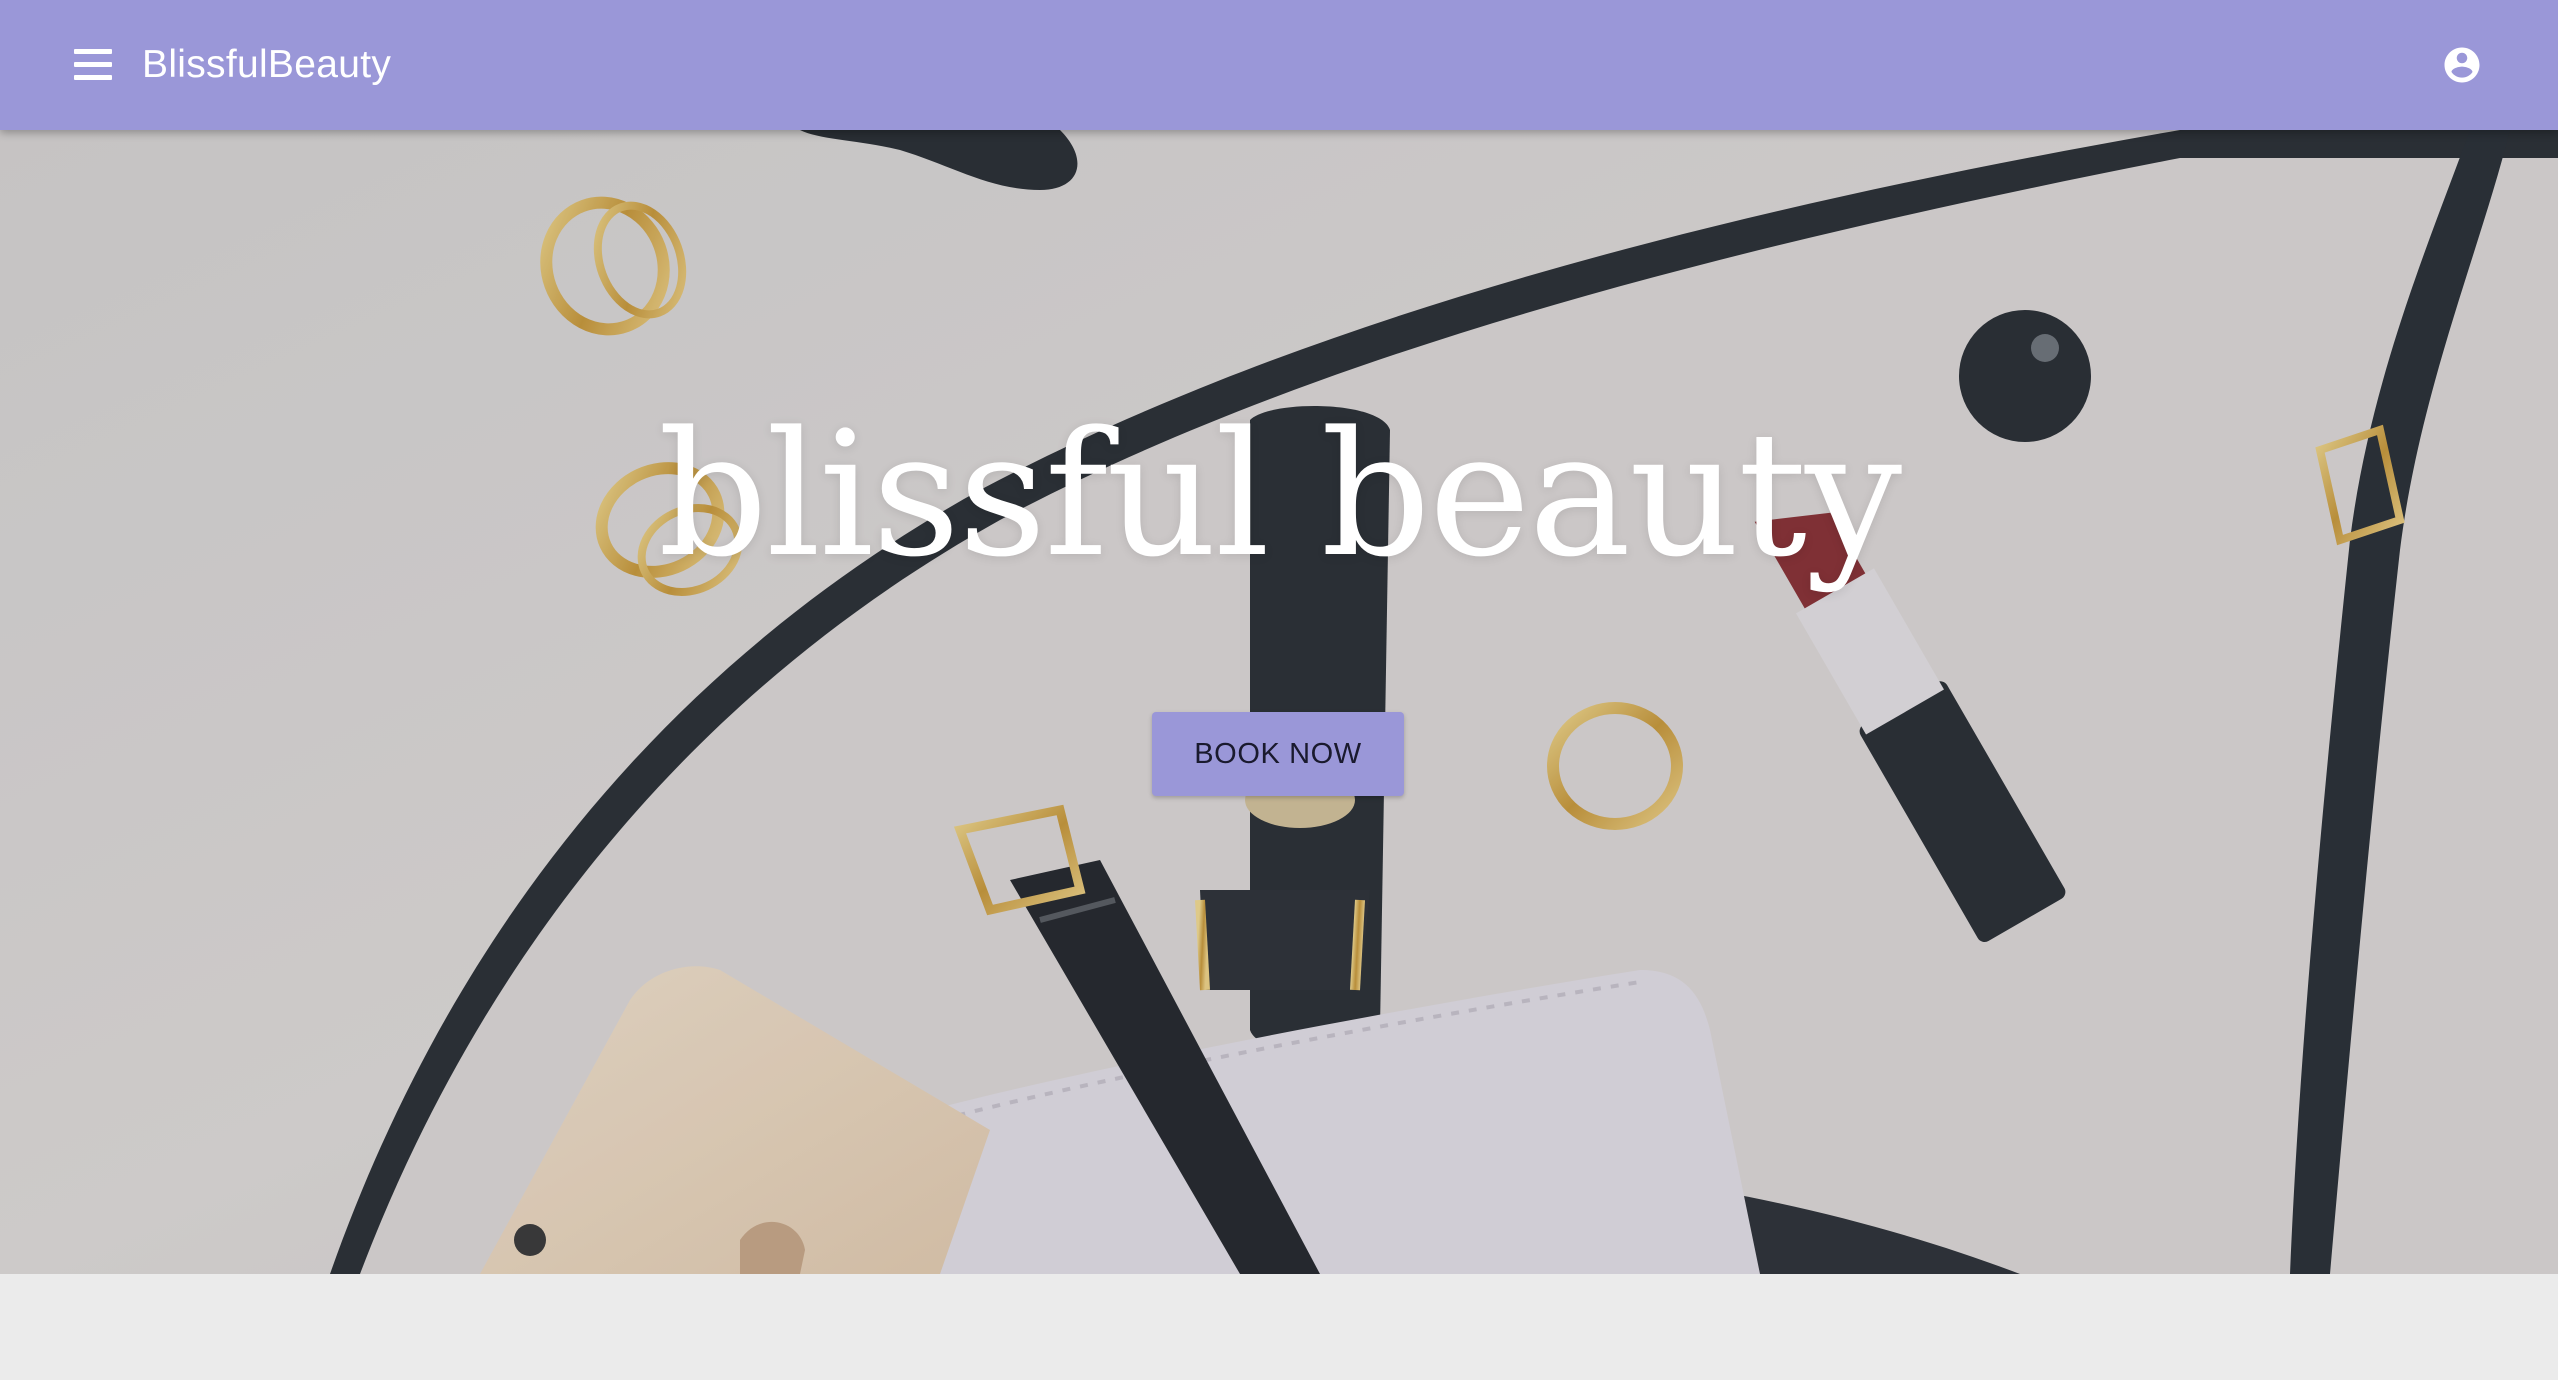  I want to click on hero-title: blissful beauty, so click(1279, 494).